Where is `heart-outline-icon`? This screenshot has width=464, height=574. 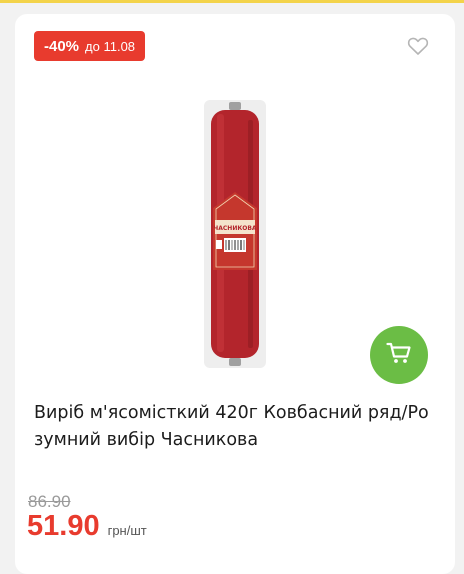 heart-outline-icon is located at coordinates (418, 46).